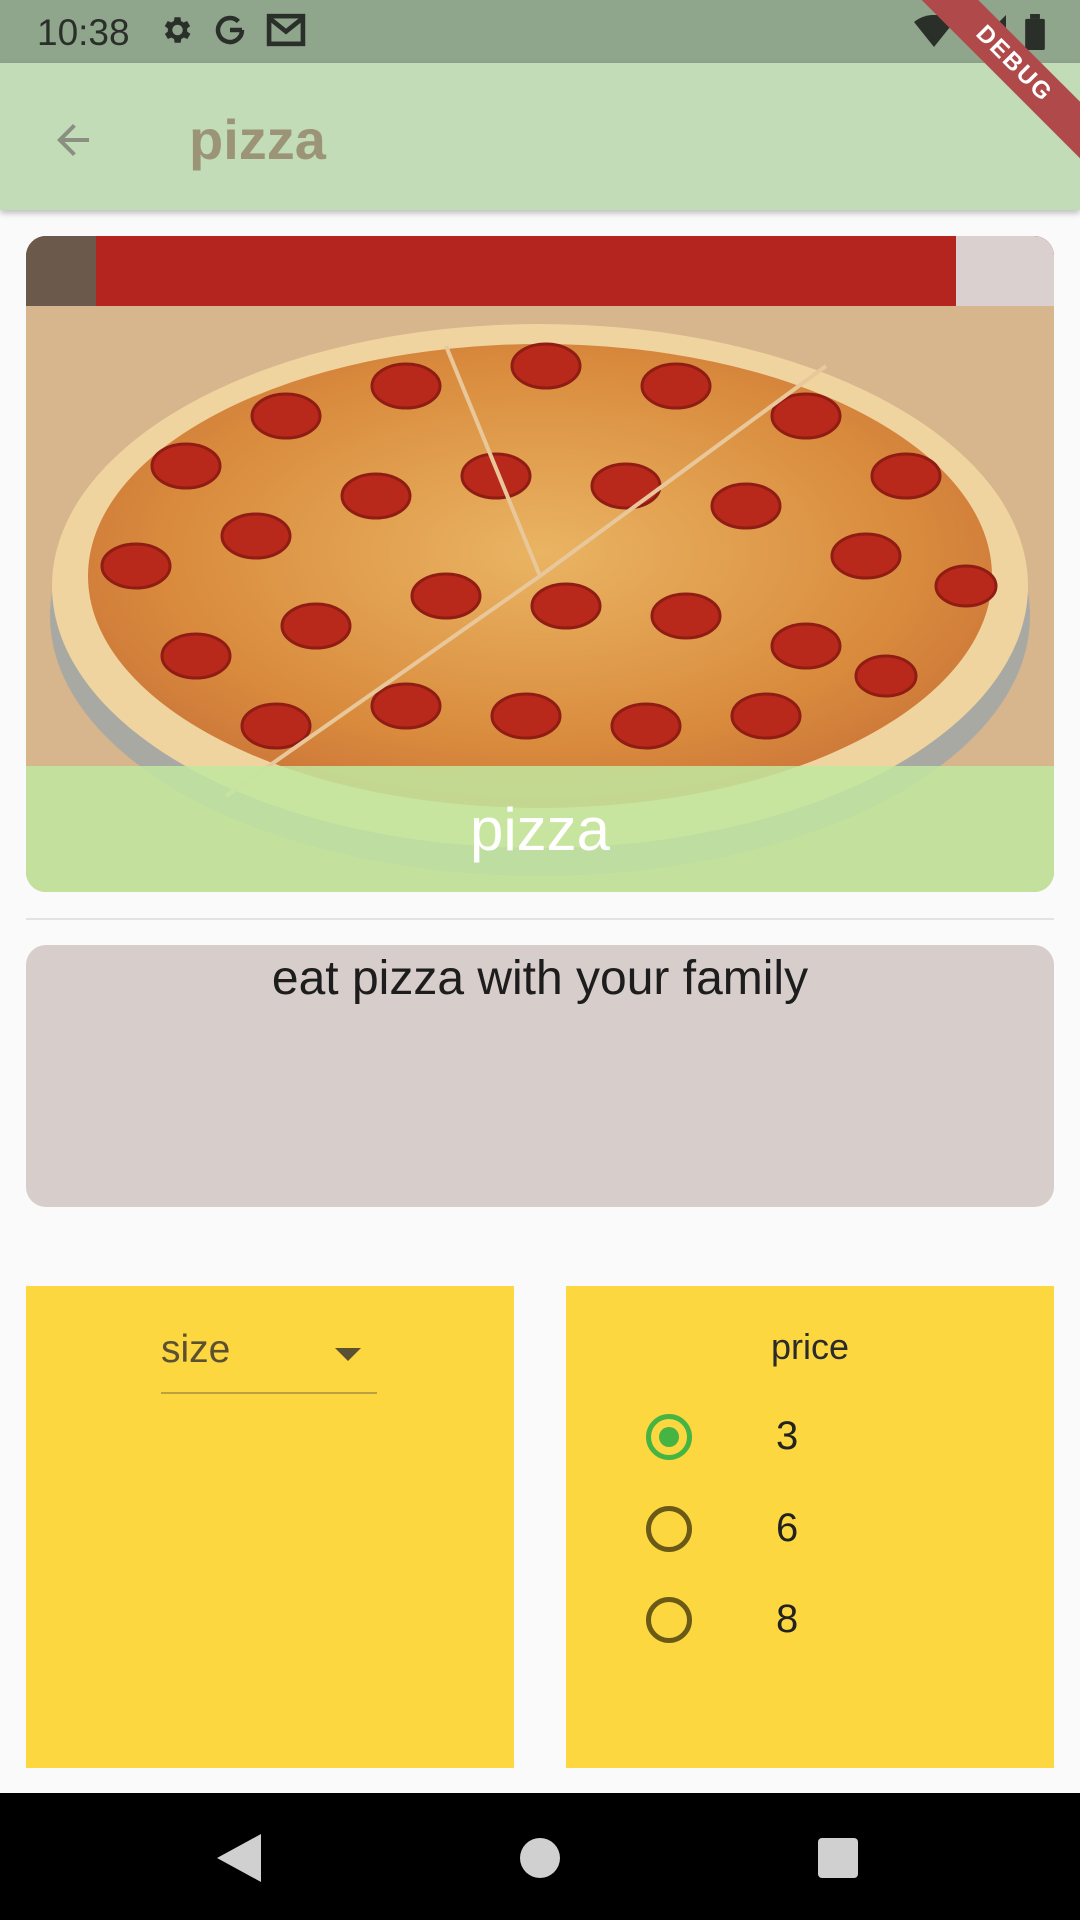 Image resolution: width=1080 pixels, height=1920 pixels. Describe the element at coordinates (270, 1527) in the screenshot. I see `size-panel: size` at that location.